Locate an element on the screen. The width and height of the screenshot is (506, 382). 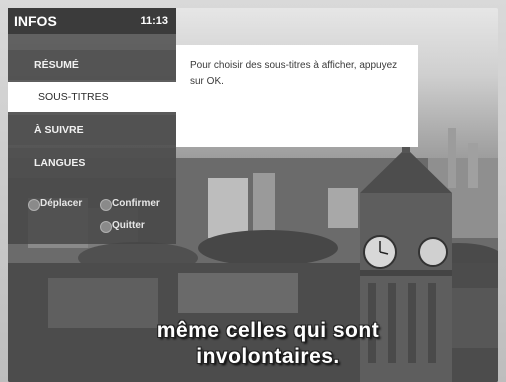
menu-item-a-suivre: À SUIVRE is located at coordinates (92, 130).